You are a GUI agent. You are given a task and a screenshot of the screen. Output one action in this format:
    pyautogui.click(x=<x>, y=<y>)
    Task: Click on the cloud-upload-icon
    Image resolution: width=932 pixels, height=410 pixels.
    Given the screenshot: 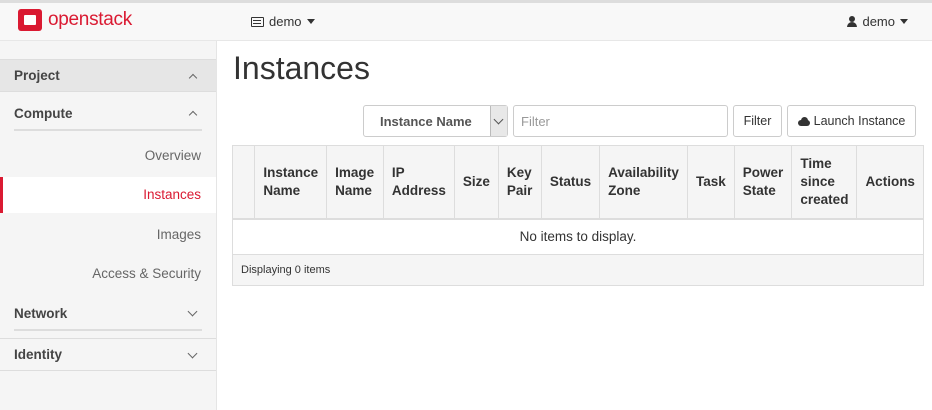 What is the action you would take?
    pyautogui.click(x=803, y=121)
    